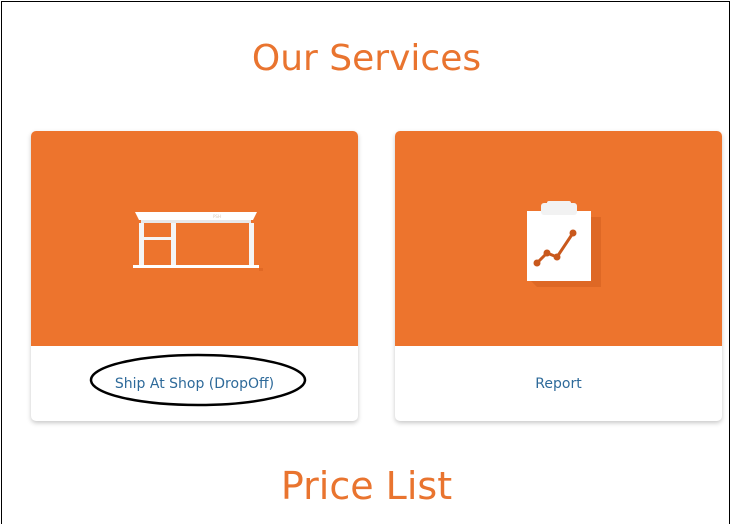 Image resolution: width=733 pixels, height=527 pixels. What do you see at coordinates (194, 383) in the screenshot?
I see `service-label: Ship At Shop (DropOff)` at bounding box center [194, 383].